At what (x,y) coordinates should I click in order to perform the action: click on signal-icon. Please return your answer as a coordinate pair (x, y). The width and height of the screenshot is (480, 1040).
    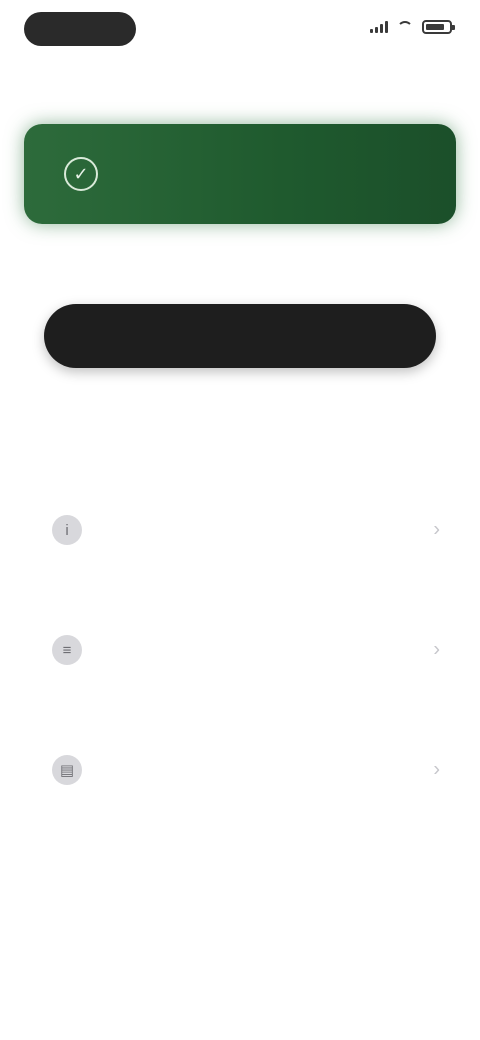
    Looking at the image, I should click on (379, 27).